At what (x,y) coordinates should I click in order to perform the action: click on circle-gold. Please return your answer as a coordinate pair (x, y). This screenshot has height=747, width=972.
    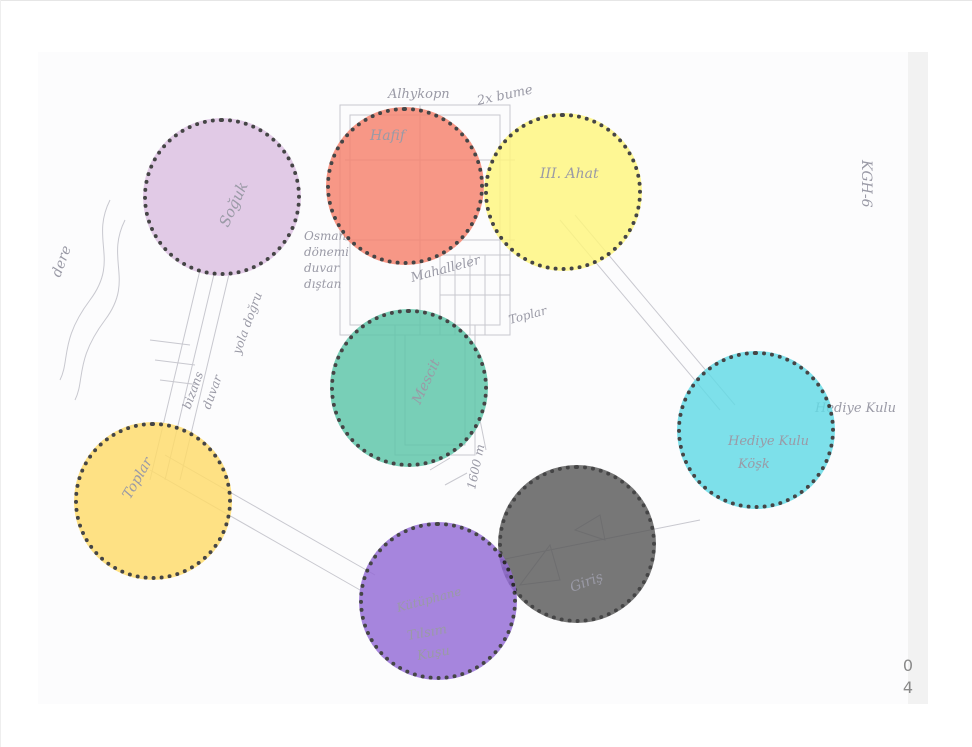
    Looking at the image, I should click on (153, 501).